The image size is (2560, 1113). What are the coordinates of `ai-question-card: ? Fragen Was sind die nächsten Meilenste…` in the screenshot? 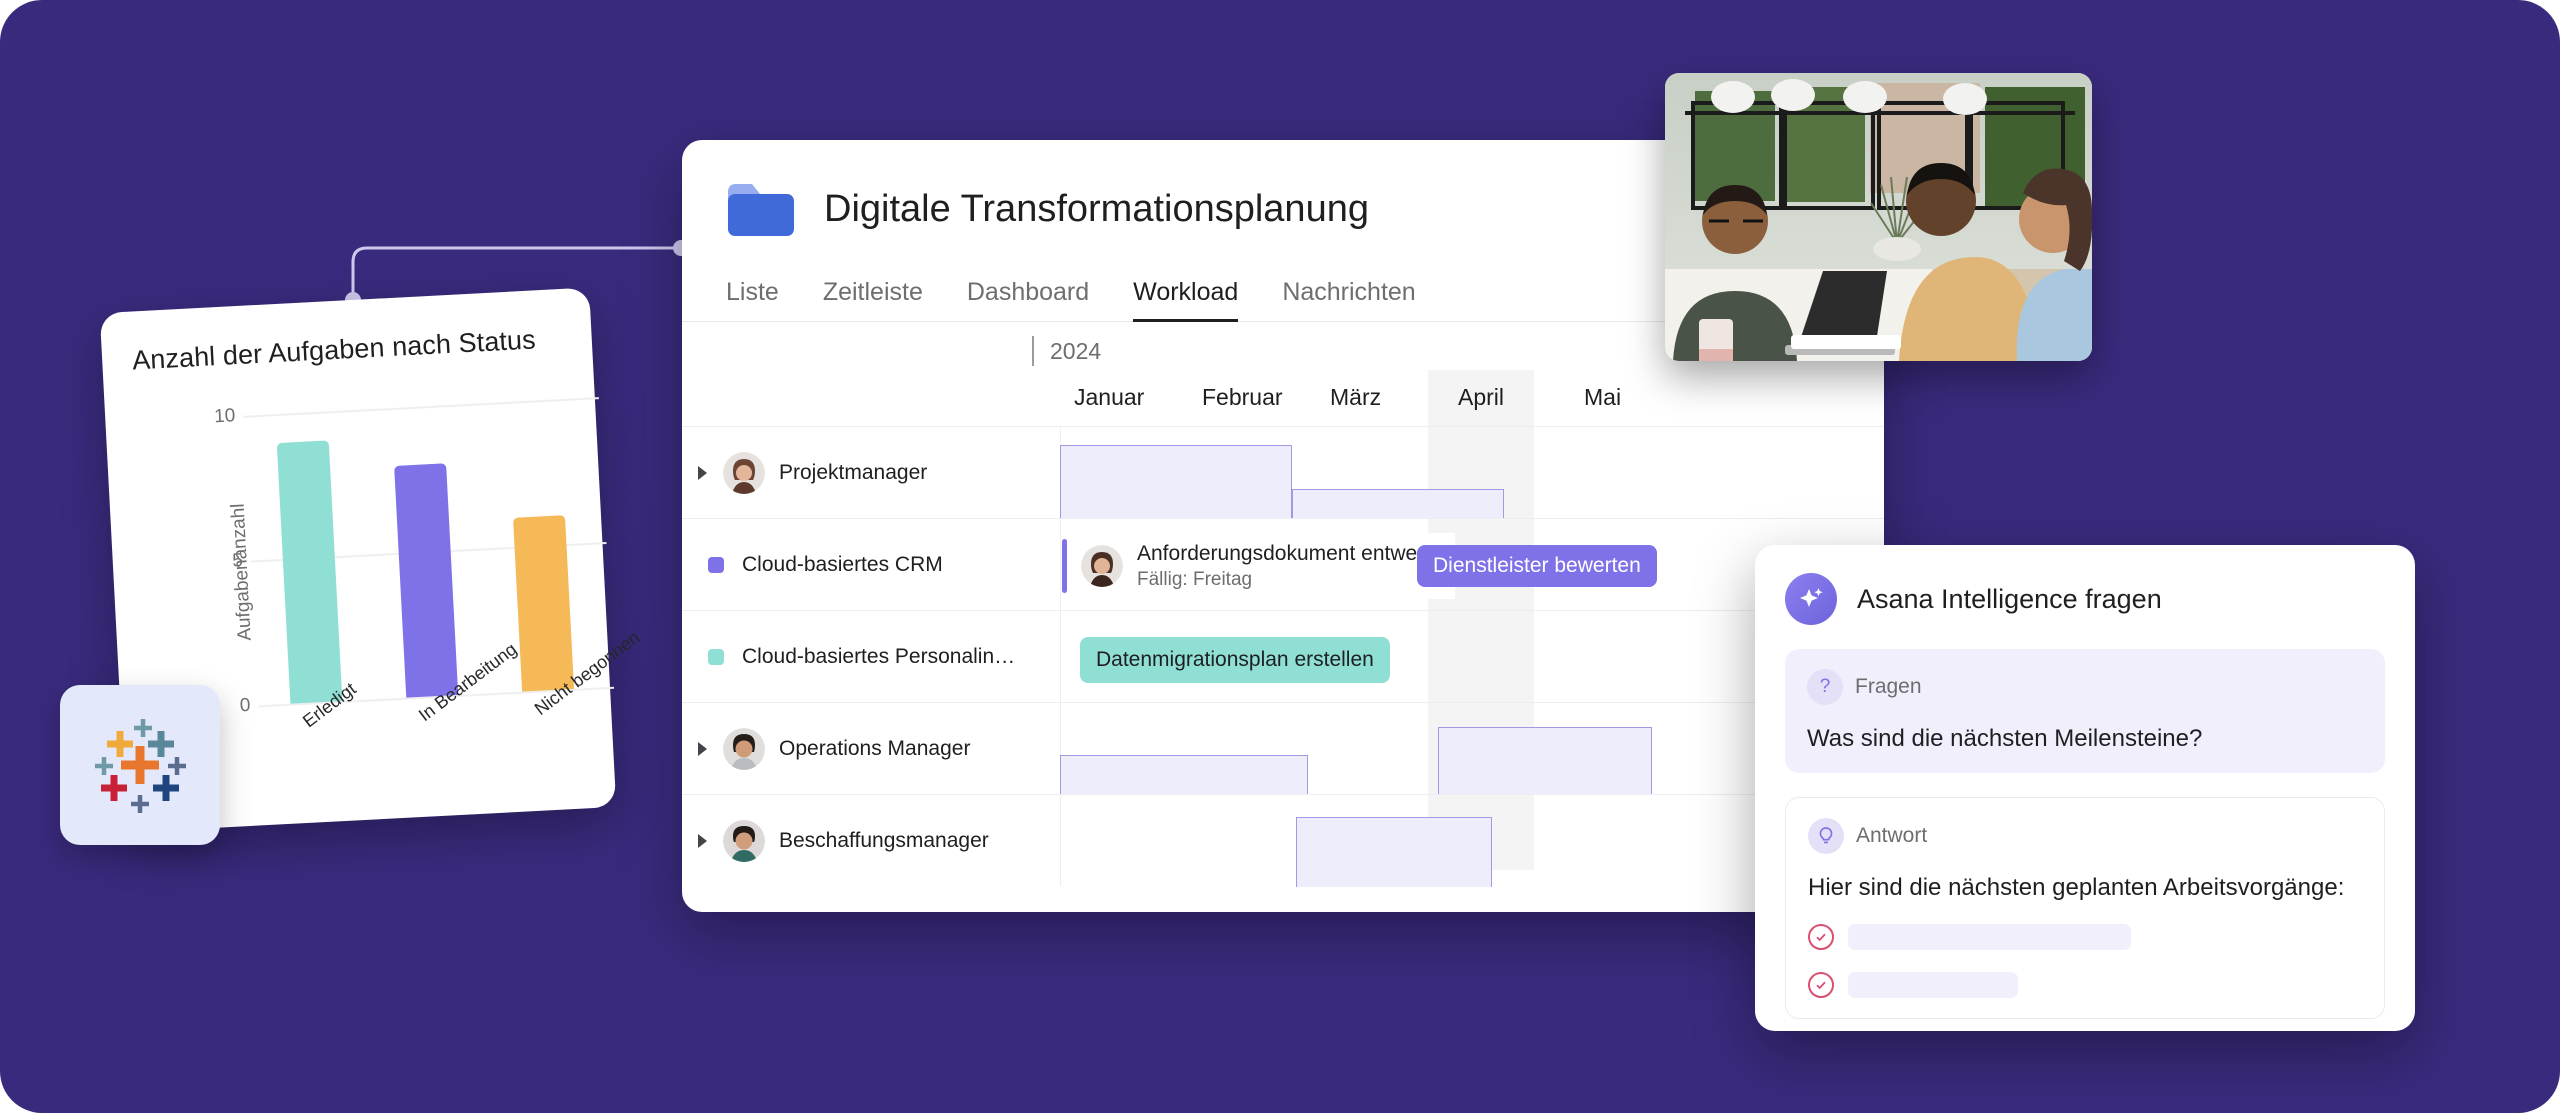 It's located at (2085, 711).